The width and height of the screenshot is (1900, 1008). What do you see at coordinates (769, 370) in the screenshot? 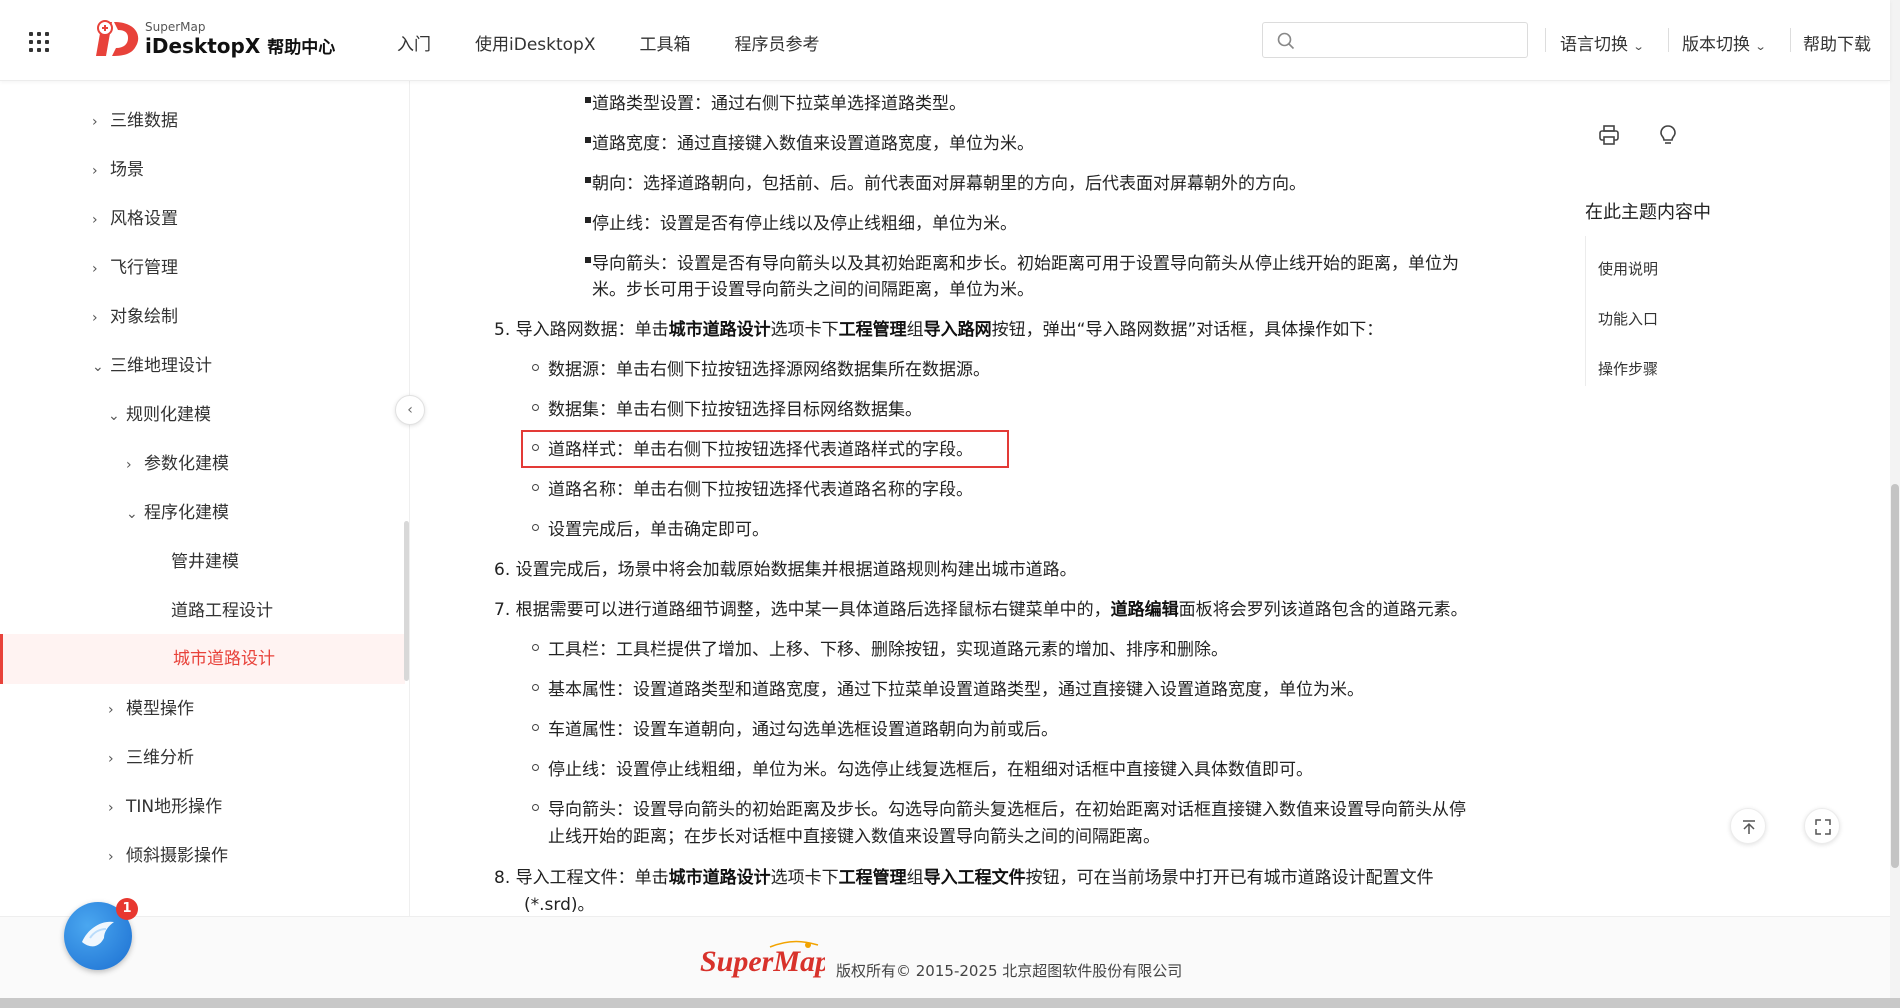
I see `item-datasource: 数据源：单击右侧下拉按钮选择源网络数据集所在数据源。` at bounding box center [769, 370].